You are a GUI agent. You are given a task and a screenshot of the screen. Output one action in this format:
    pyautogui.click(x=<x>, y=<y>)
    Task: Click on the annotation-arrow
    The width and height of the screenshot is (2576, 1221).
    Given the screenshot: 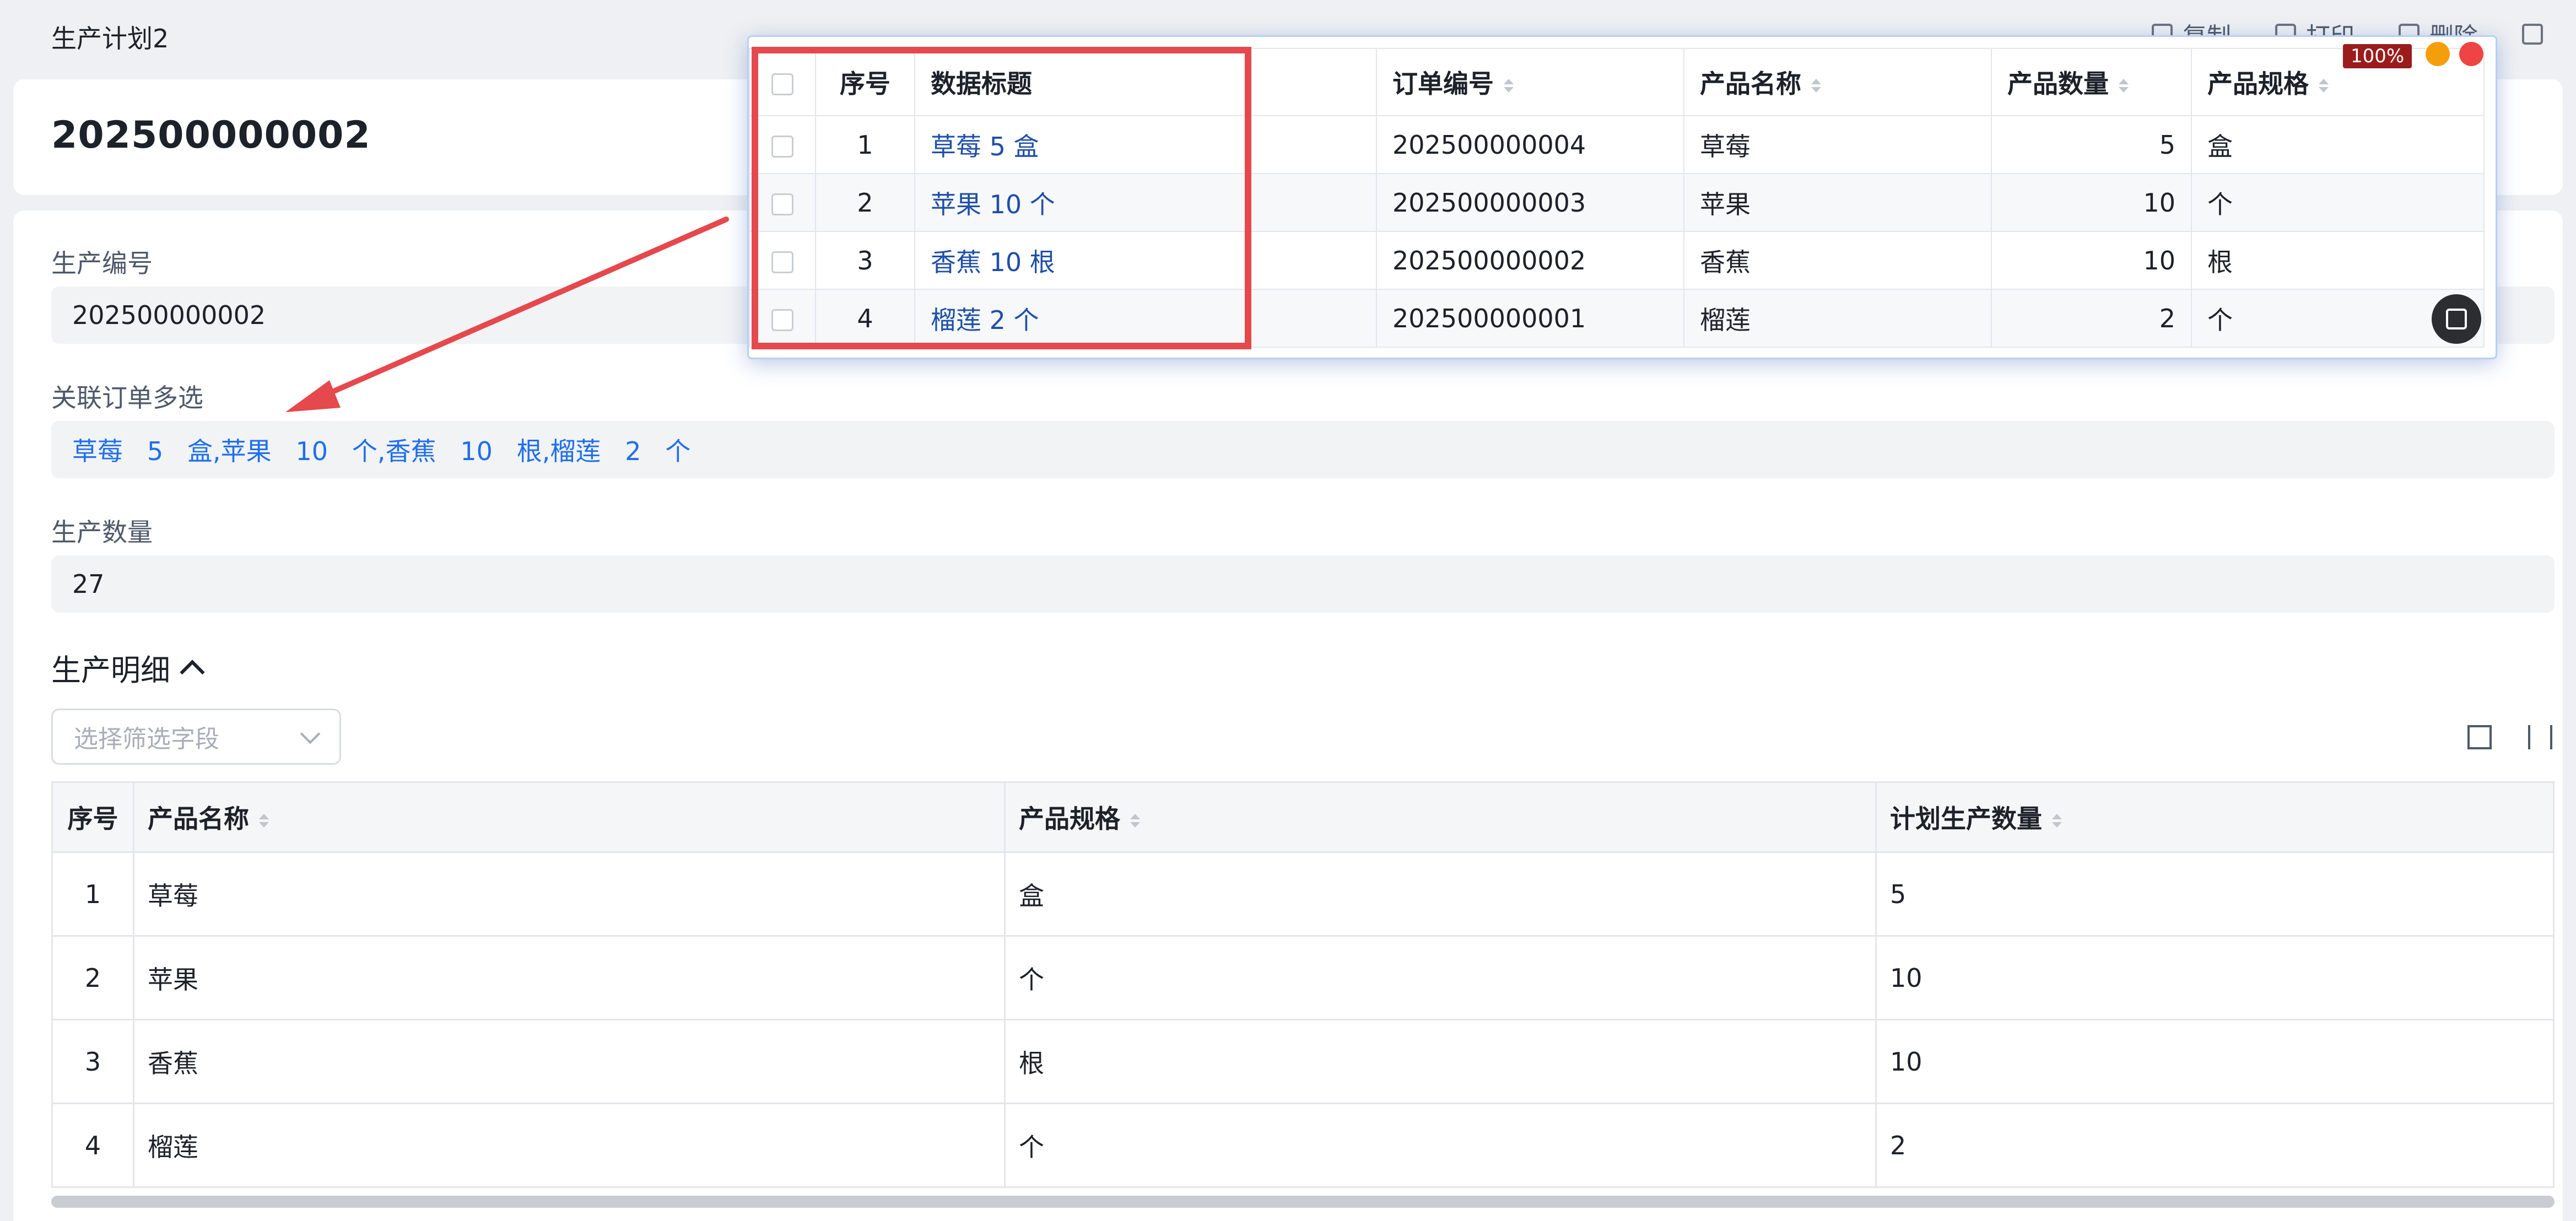 What is the action you would take?
    pyautogui.click(x=507, y=314)
    